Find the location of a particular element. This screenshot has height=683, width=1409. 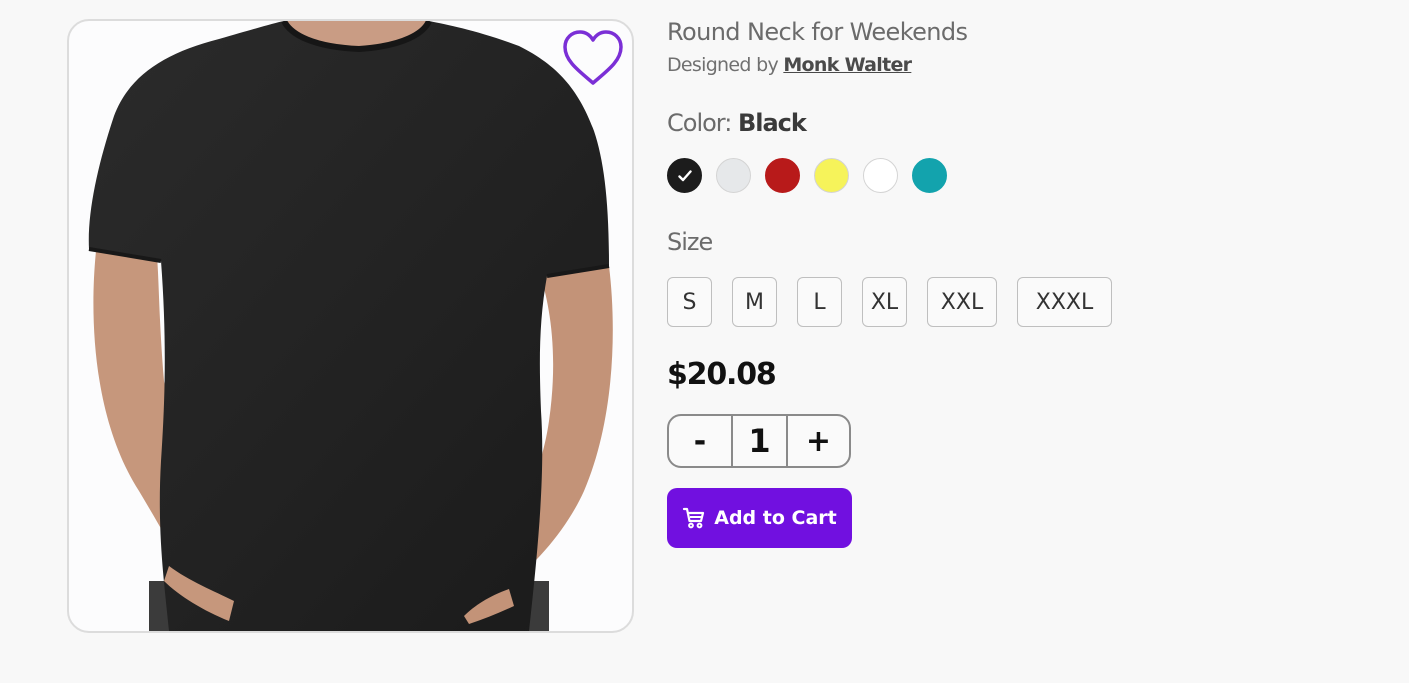

check-icon is located at coordinates (684, 175).